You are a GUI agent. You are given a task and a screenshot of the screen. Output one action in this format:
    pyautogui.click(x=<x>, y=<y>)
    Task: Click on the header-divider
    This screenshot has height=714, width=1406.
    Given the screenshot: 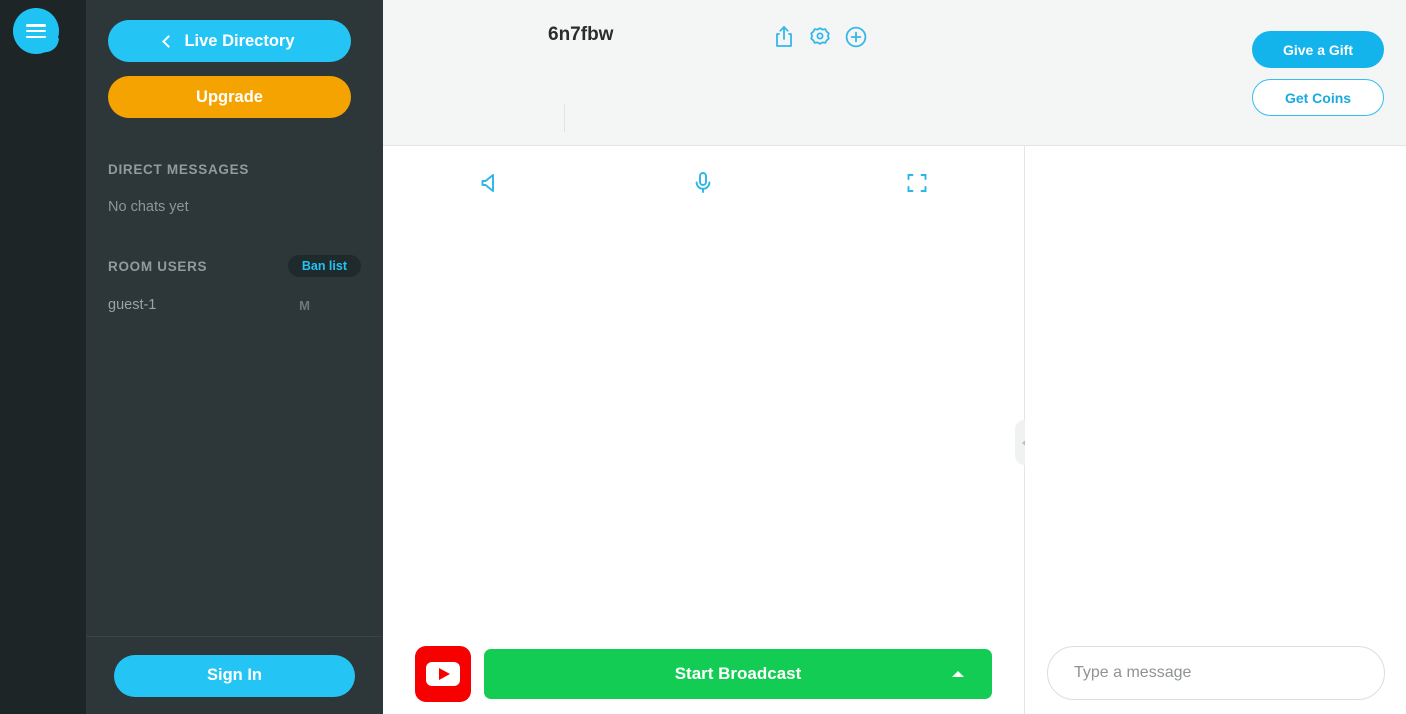 What is the action you would take?
    pyautogui.click(x=564, y=118)
    